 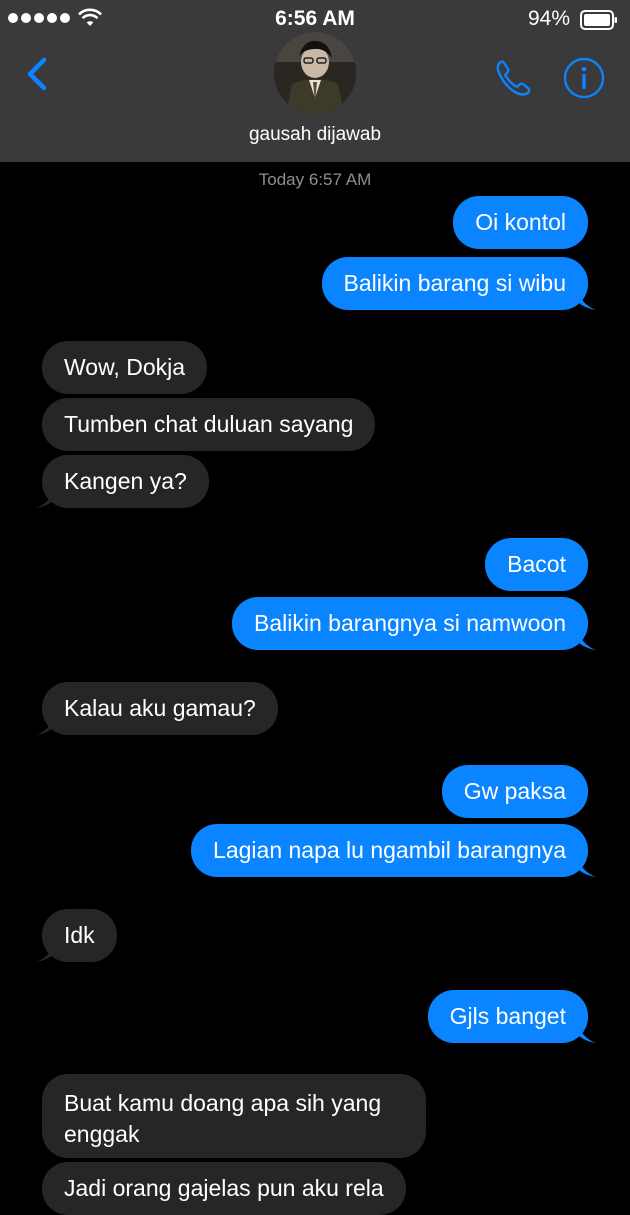 What do you see at coordinates (514, 78) in the screenshot?
I see `phone-icon` at bounding box center [514, 78].